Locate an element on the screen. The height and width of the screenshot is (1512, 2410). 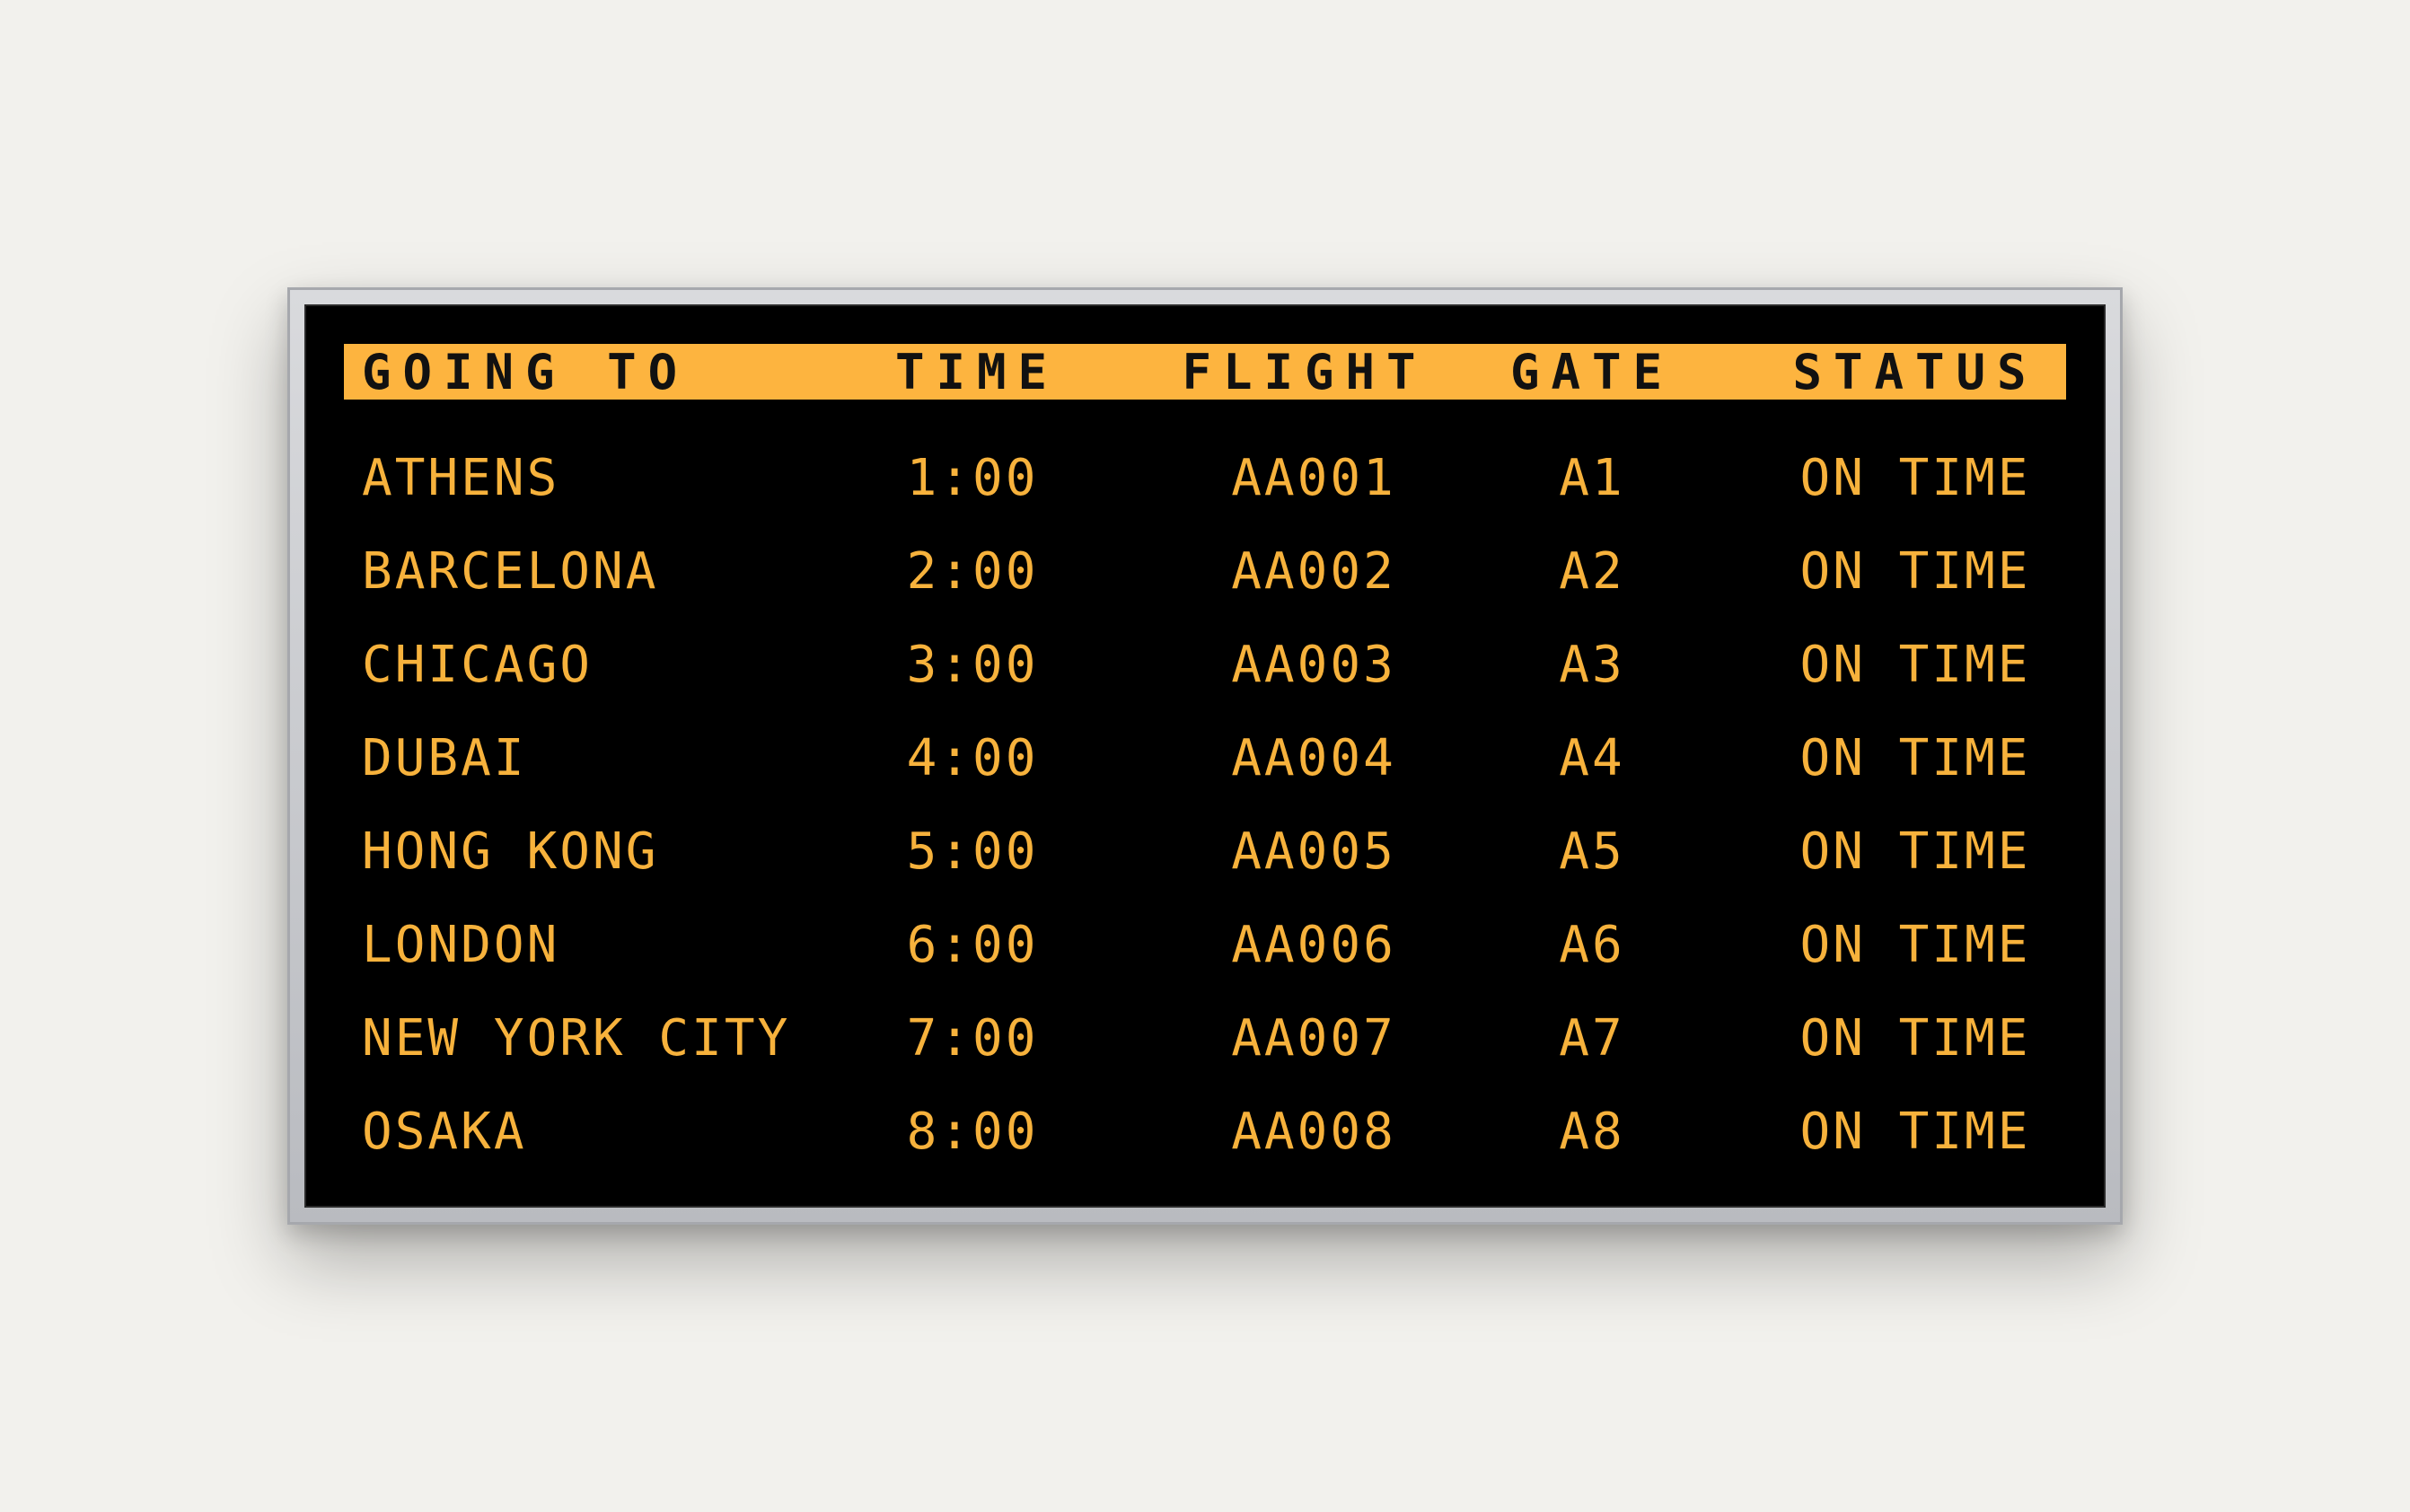
flight-row: DUBAI 4:00 AA004 A4 ON TIME is located at coordinates (1205, 758).